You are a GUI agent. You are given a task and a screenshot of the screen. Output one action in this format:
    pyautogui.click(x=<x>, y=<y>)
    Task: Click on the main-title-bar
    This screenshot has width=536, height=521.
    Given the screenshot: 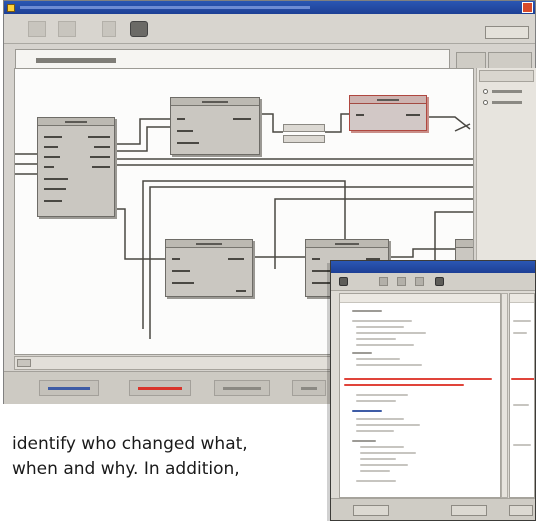 What is the action you would take?
    pyautogui.click(x=269, y=7)
    